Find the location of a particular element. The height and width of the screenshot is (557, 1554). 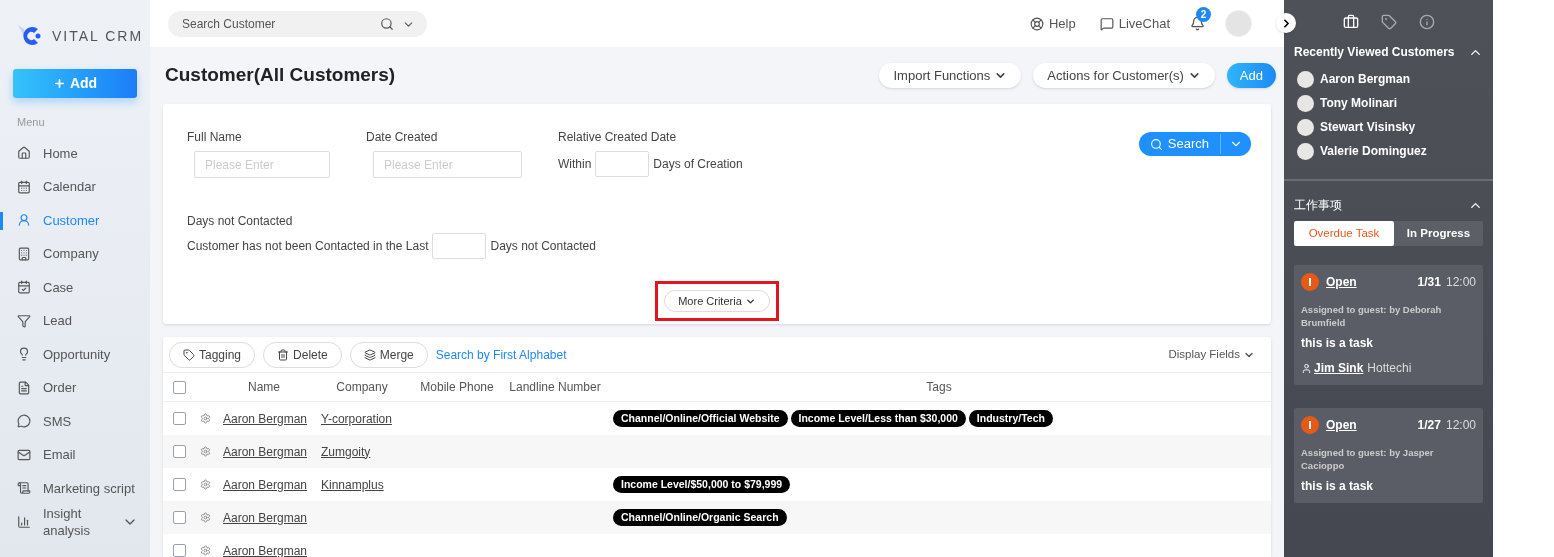

company-link: Zumgoity is located at coordinates (346, 451).